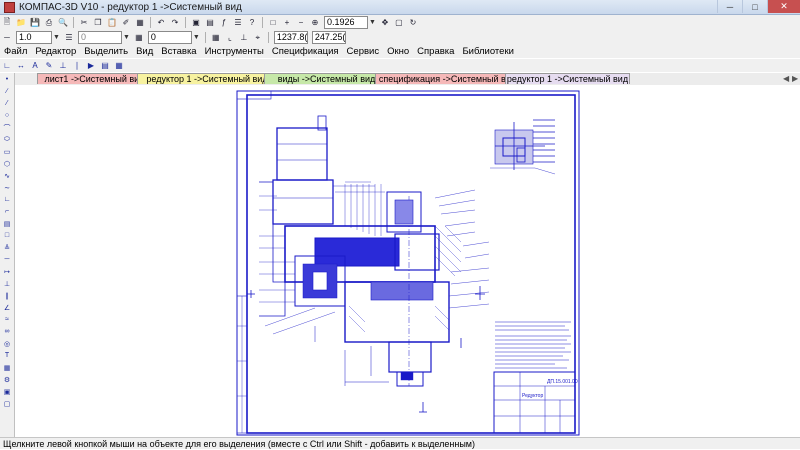 The height and width of the screenshot is (450, 800). What do you see at coordinates (7, 139) in the screenshot?
I see `ellipse-icon: ⬭` at bounding box center [7, 139].